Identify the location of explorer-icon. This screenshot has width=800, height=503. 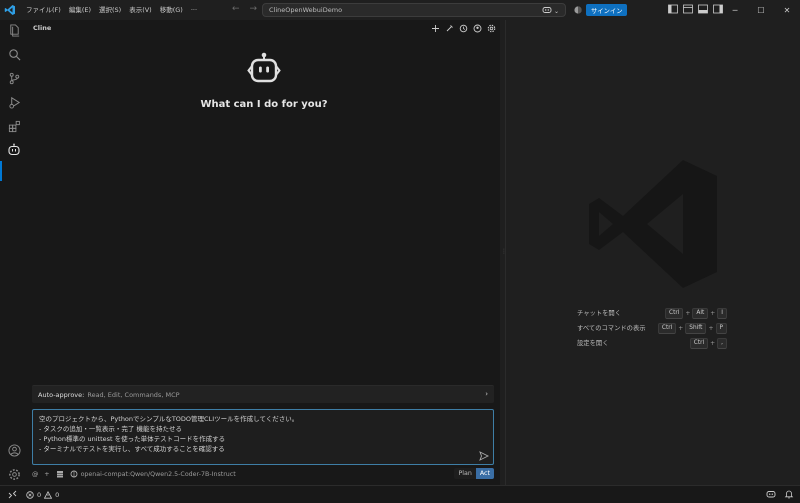
(14, 30).